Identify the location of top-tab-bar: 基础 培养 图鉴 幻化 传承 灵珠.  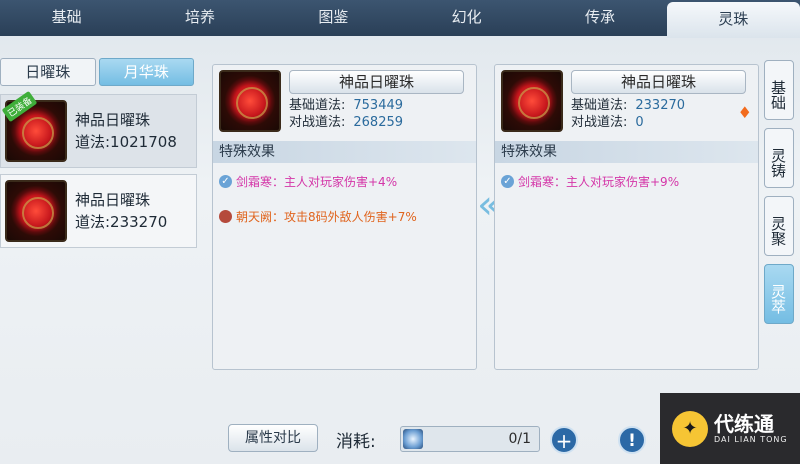
(400, 19).